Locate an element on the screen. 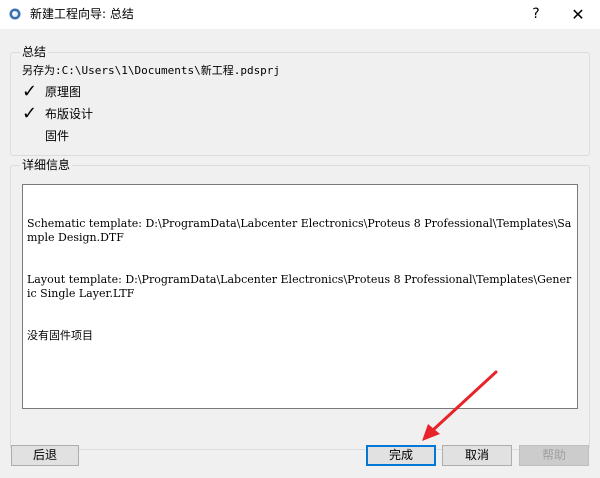 Image resolution: width=600 pixels, height=478 pixels. summary-item-pcb-layout: ✓ 布版设计 is located at coordinates (57, 113).